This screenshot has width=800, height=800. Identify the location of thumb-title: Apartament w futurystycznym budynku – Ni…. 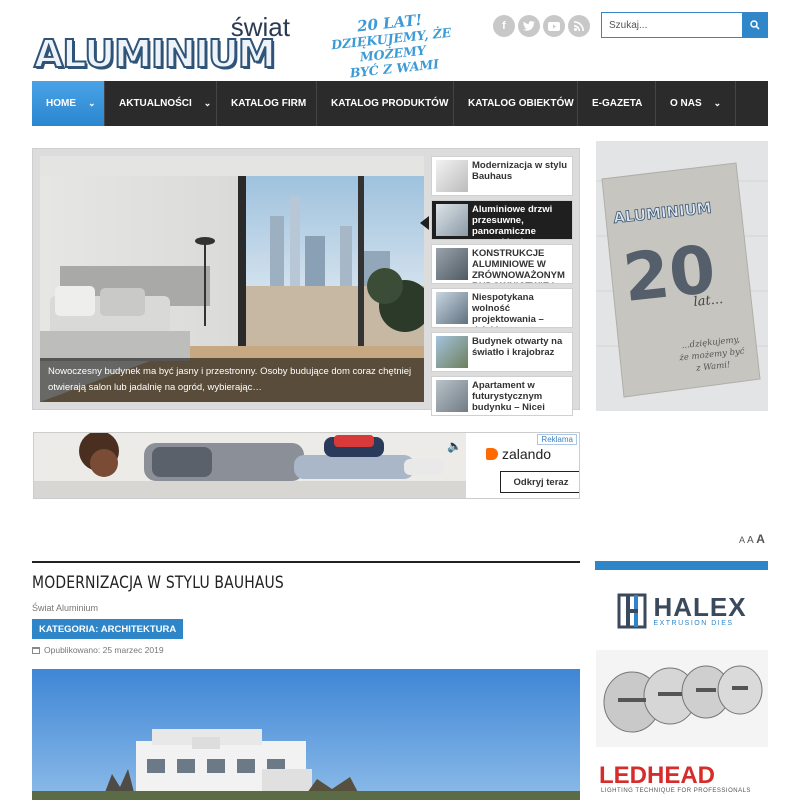
(508, 396).